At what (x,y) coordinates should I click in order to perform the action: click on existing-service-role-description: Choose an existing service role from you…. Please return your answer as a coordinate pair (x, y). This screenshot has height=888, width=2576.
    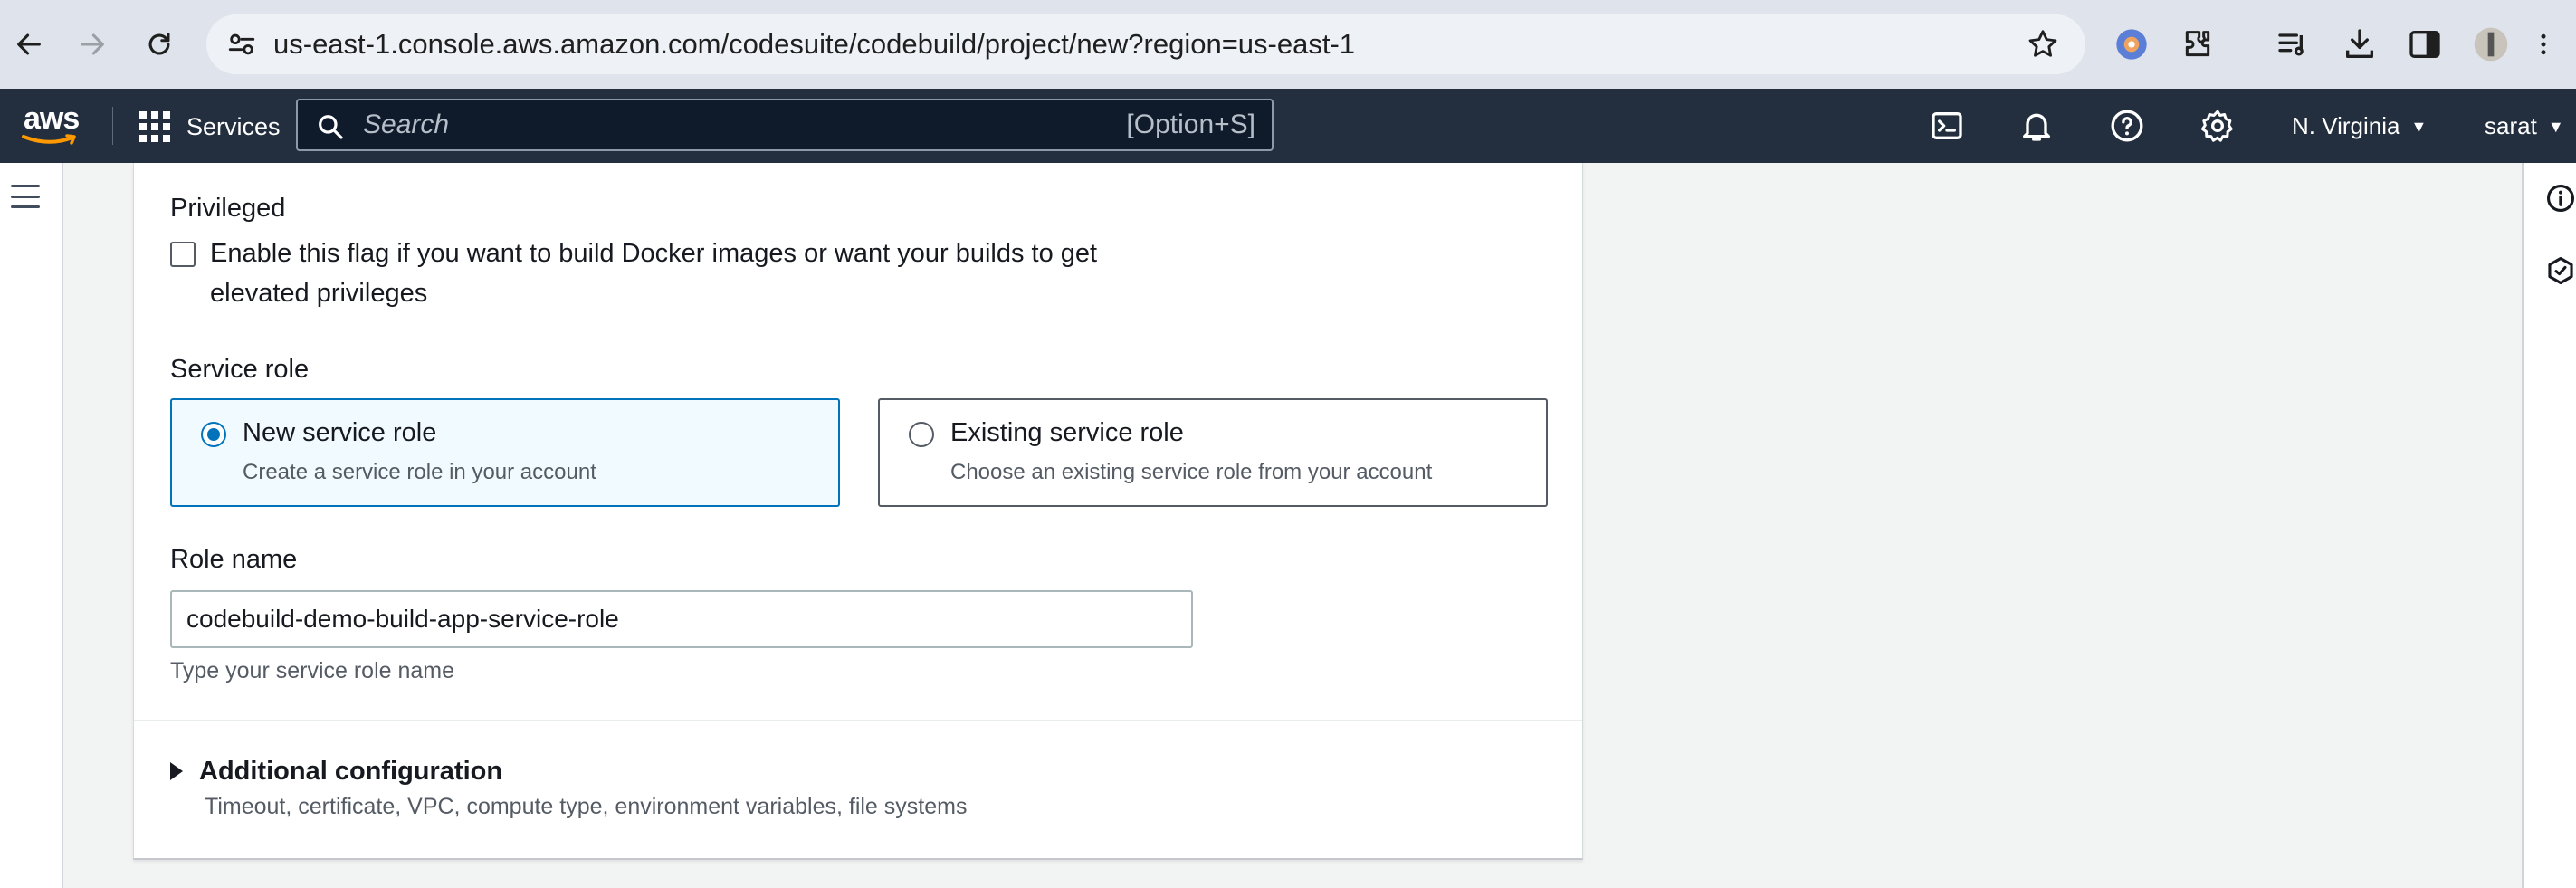
    Looking at the image, I should click on (1191, 472).